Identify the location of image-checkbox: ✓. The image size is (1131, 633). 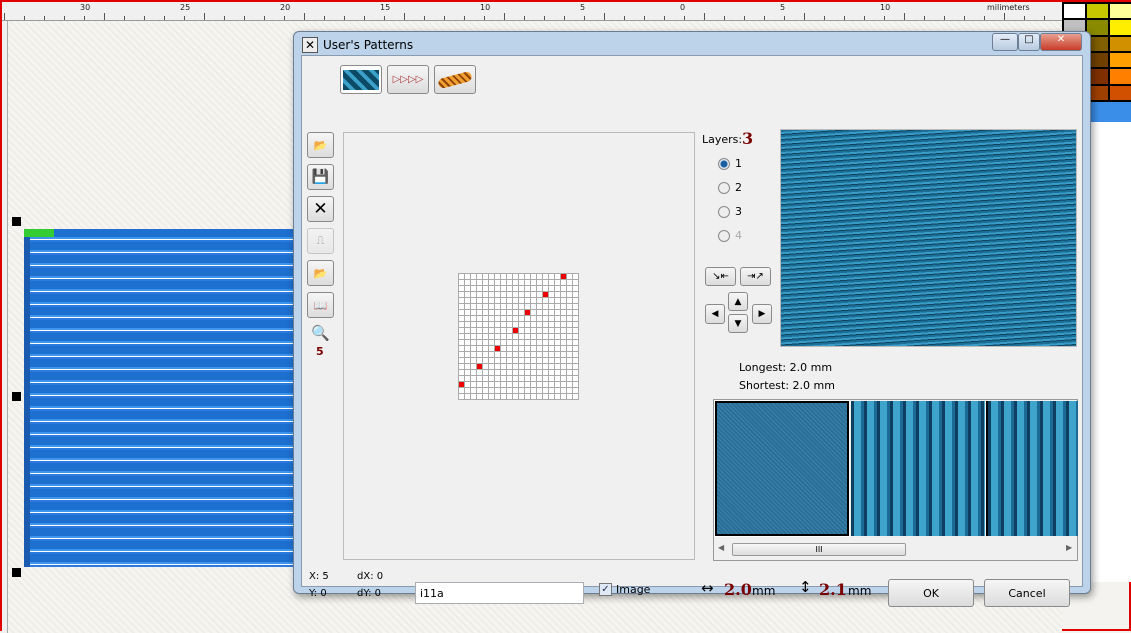
(605, 589).